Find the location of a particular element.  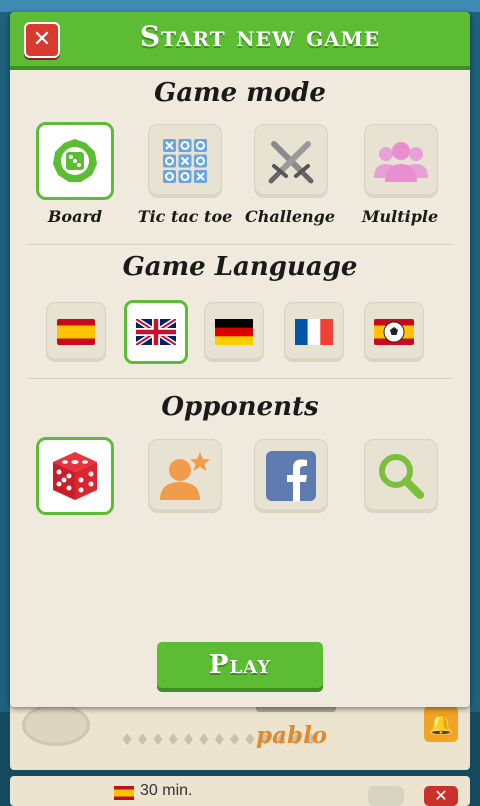

dialog-header: ✕ Start new game is located at coordinates (240, 41).